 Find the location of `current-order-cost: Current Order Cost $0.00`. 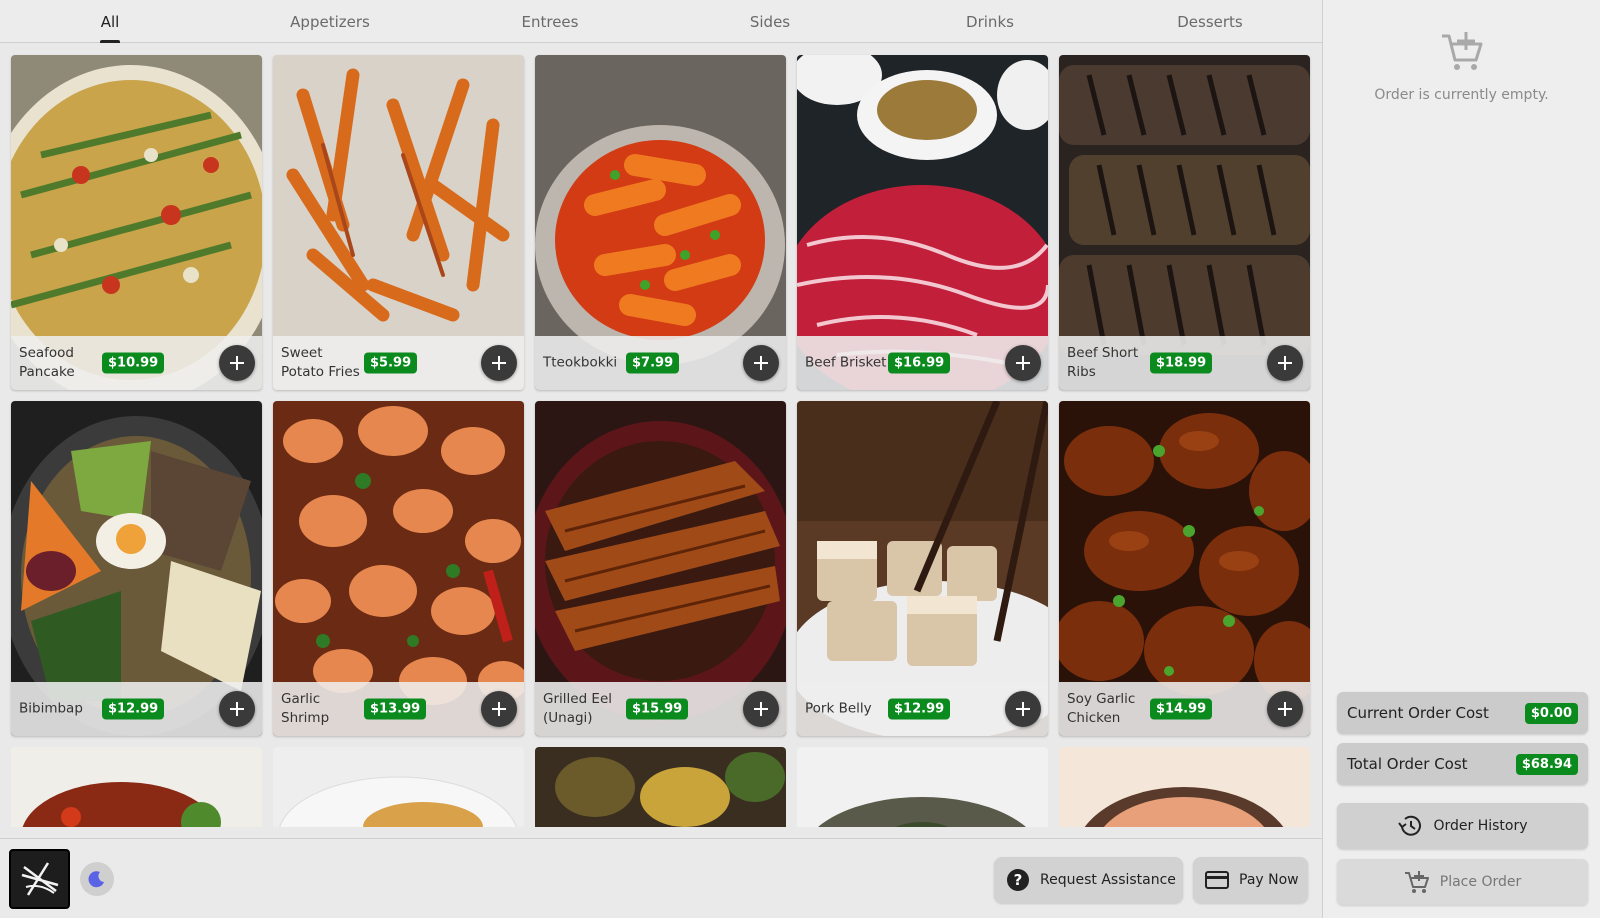

current-order-cost: Current Order Cost $0.00 is located at coordinates (1462, 713).